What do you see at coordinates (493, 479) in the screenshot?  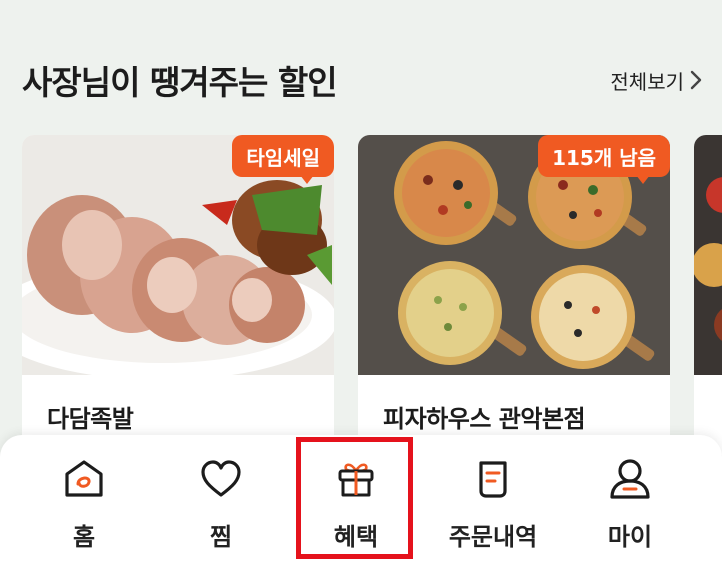 I see `receipt-icon` at bounding box center [493, 479].